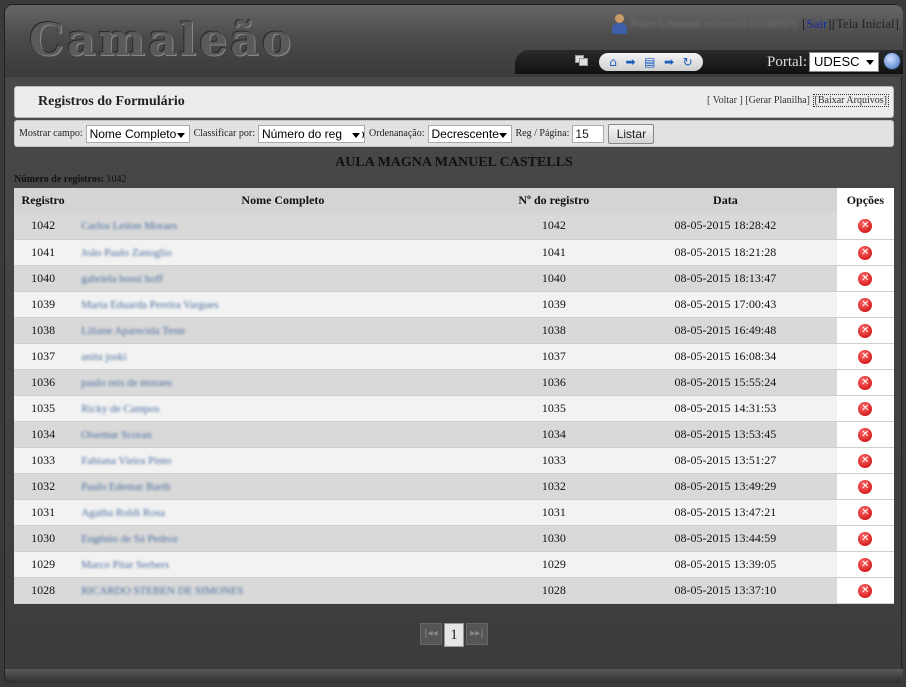  I want to click on portal-select-value: UDESC, so click(837, 61).